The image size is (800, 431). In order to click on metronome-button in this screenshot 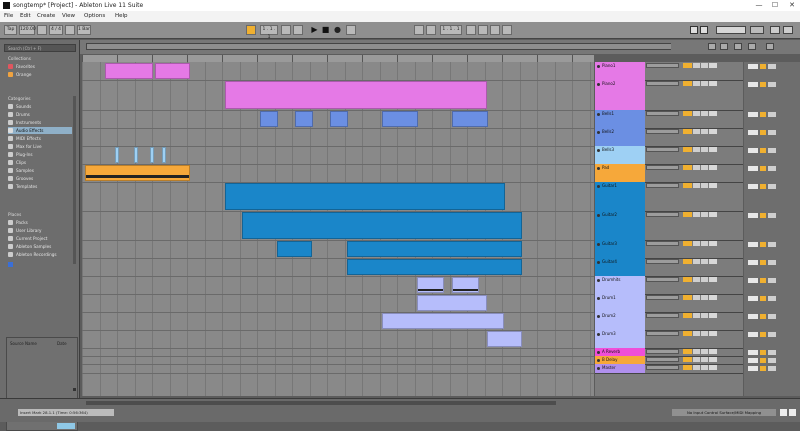, I will do `click(70, 30)`.